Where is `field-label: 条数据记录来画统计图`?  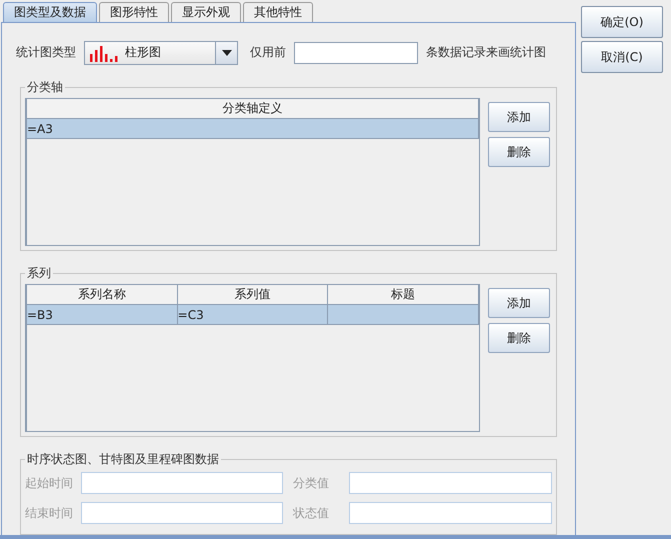 field-label: 条数据记录来画统计图 is located at coordinates (486, 52).